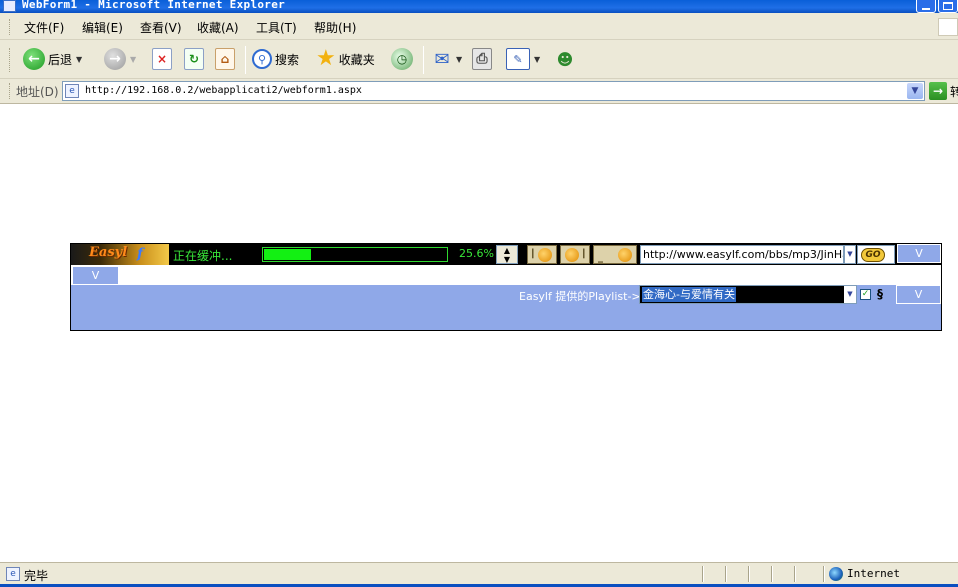  What do you see at coordinates (537, 59) in the screenshot?
I see `edit-dropdown-icon: ▼` at bounding box center [537, 59].